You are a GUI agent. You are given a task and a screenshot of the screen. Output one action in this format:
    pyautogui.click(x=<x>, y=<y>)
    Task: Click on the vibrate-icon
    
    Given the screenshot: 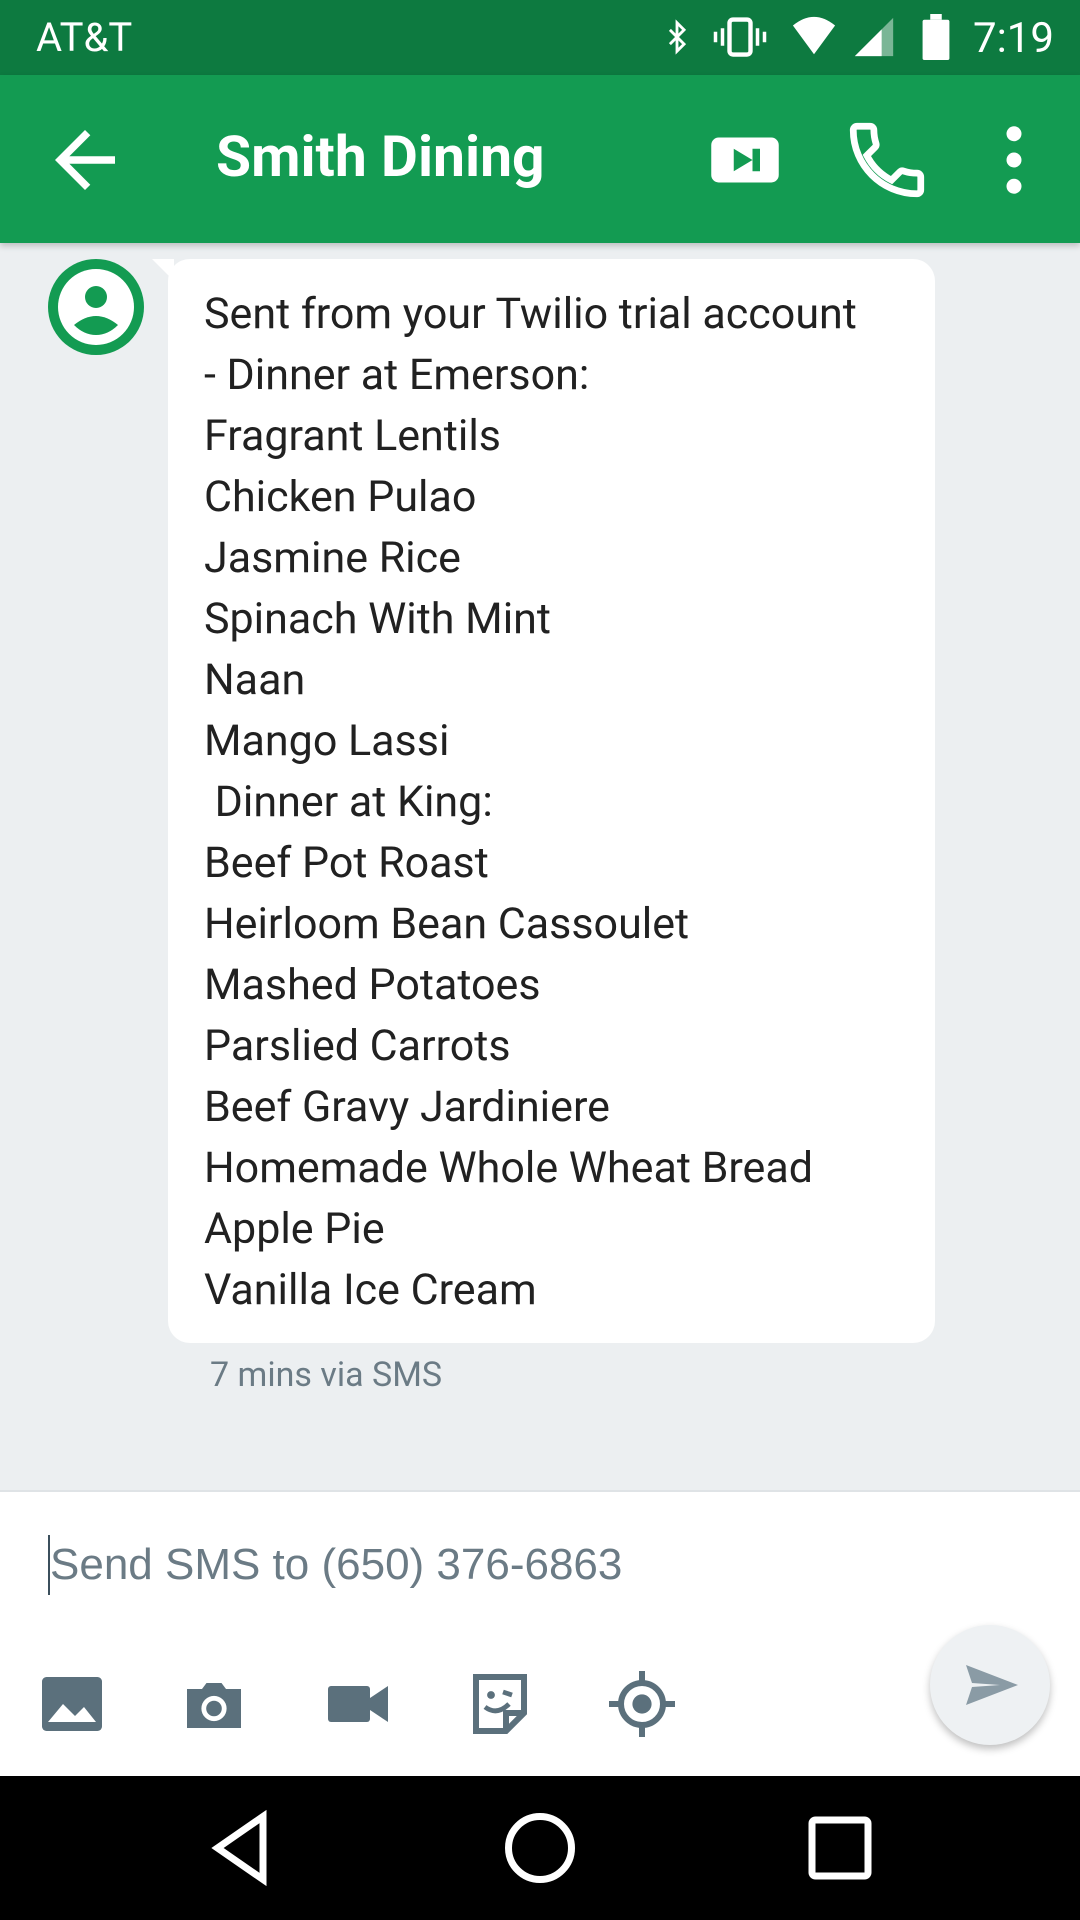 What is the action you would take?
    pyautogui.click(x=740, y=37)
    